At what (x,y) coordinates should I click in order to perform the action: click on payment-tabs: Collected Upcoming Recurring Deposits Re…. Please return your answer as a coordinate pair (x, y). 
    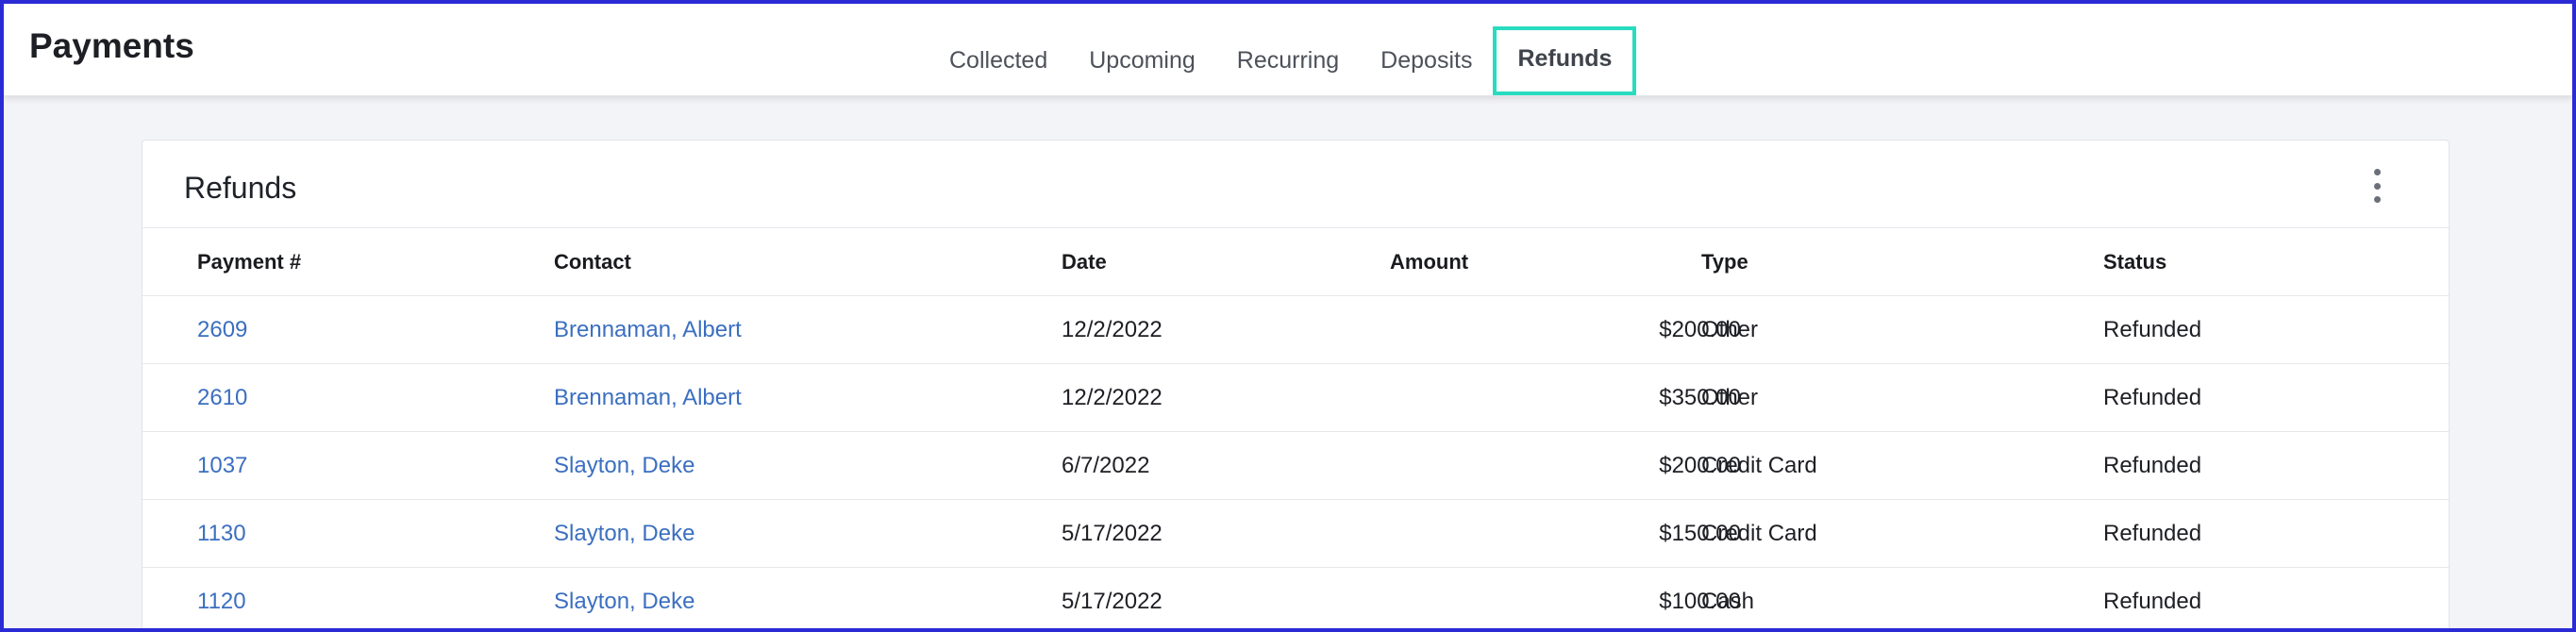
    Looking at the image, I should click on (1282, 60).